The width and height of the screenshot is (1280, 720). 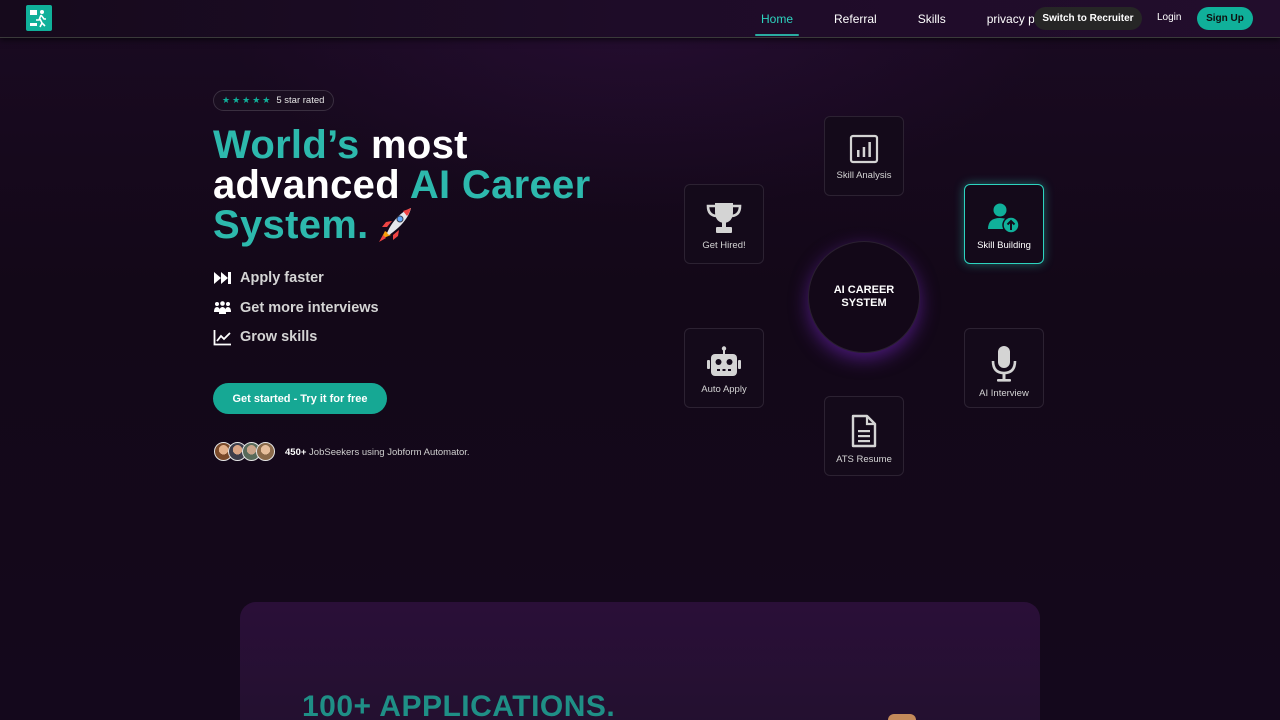 What do you see at coordinates (500, 185) in the screenshot?
I see `headline-part-4: AI Career` at bounding box center [500, 185].